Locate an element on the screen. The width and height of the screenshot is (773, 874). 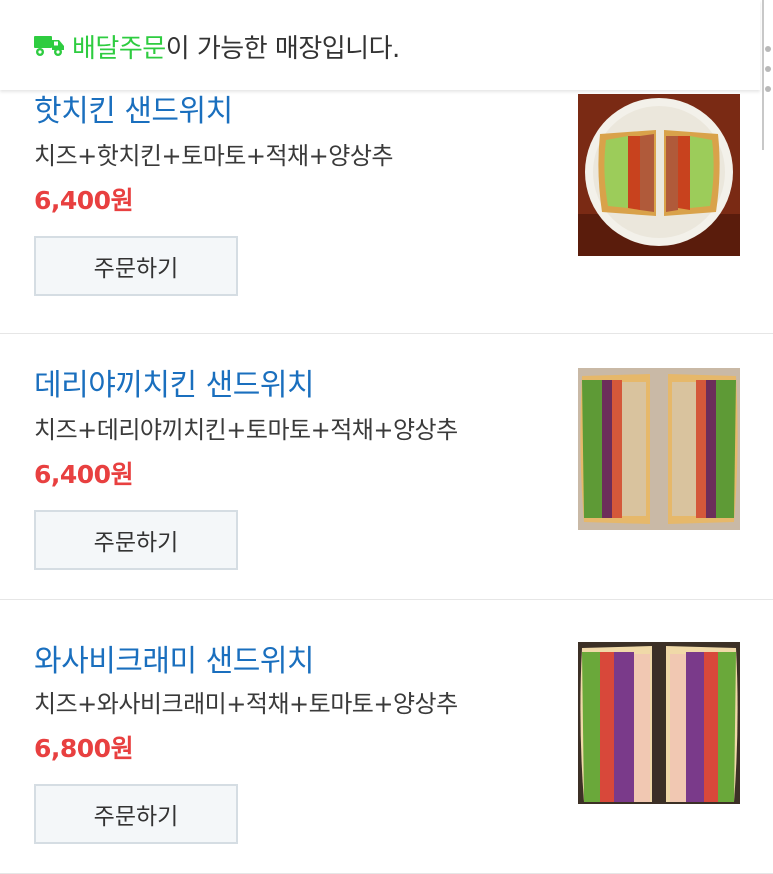
delivery-truck-icon is located at coordinates (49, 46).